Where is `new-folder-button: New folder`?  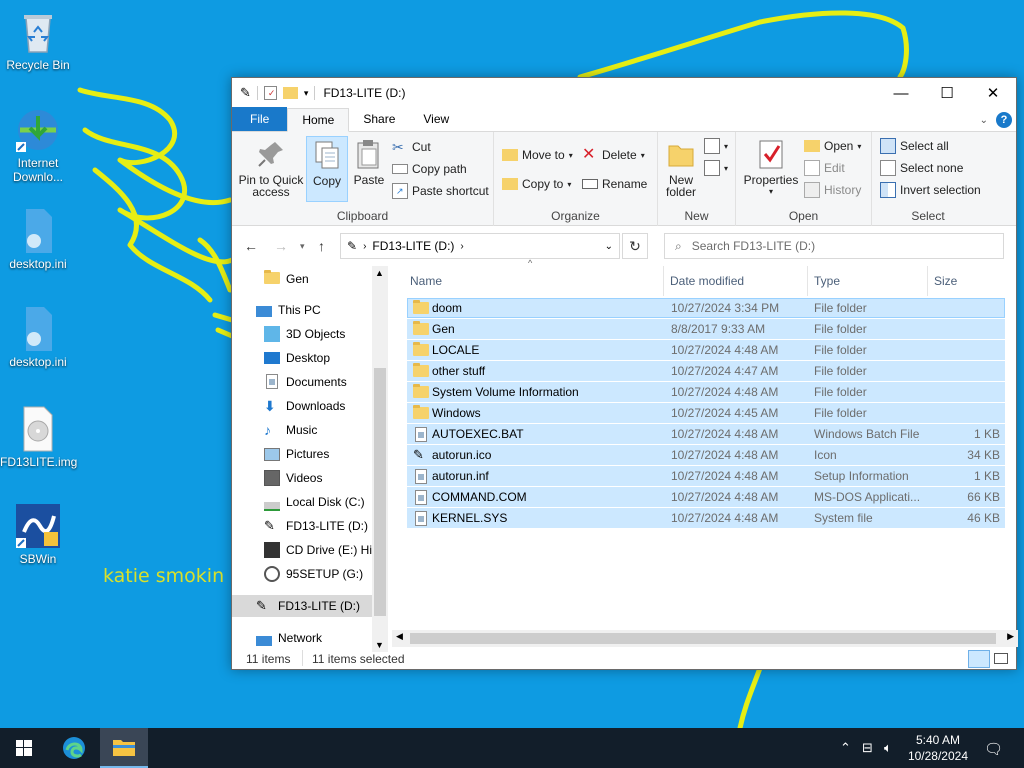
new-folder-button: New folder is located at coordinates (681, 169).